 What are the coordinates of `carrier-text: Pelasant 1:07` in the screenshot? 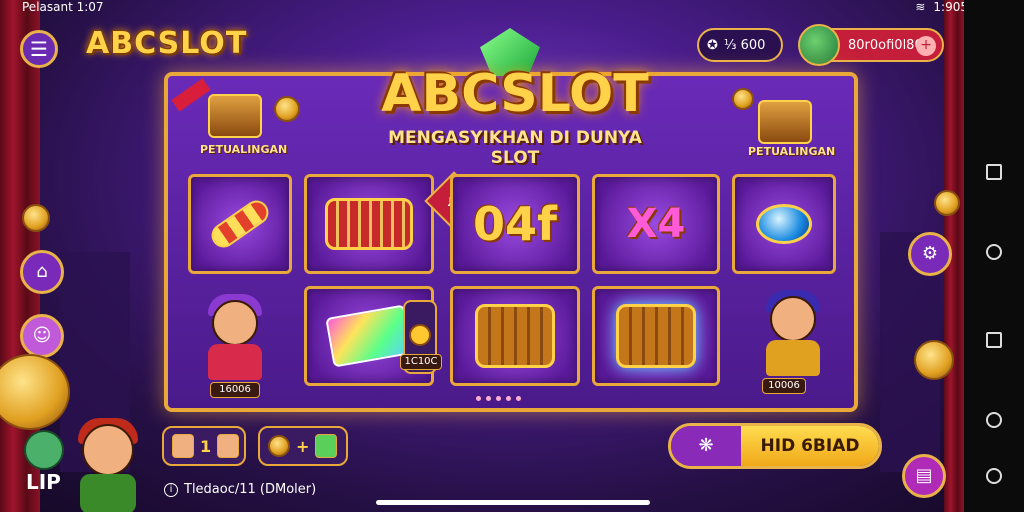 It's located at (63, 7).